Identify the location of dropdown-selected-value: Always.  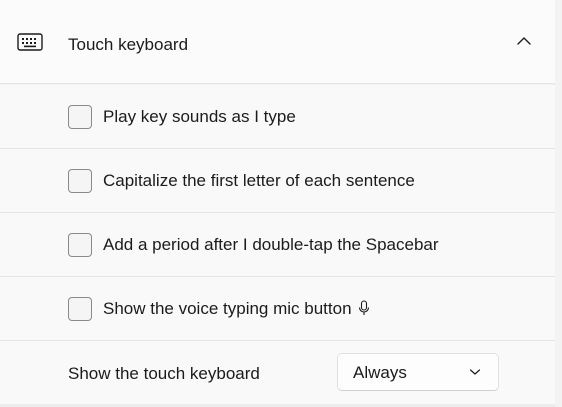
(380, 372).